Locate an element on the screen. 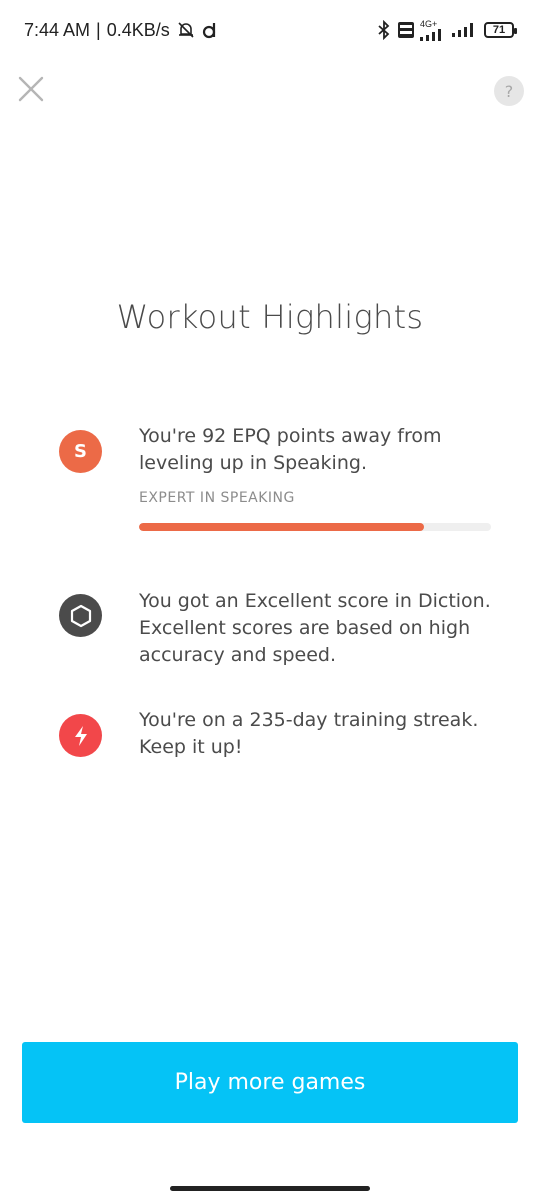 The height and width of the screenshot is (1200, 540). status-bar: 7:44 AM | 0.4KB/s 4G+ 71 is located at coordinates (270, 30).